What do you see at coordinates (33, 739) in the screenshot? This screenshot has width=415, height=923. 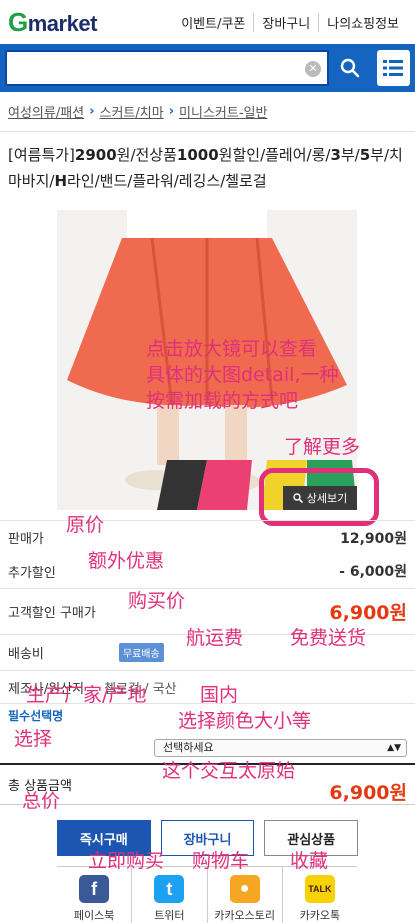 I see `annotation-choose: 选择` at bounding box center [33, 739].